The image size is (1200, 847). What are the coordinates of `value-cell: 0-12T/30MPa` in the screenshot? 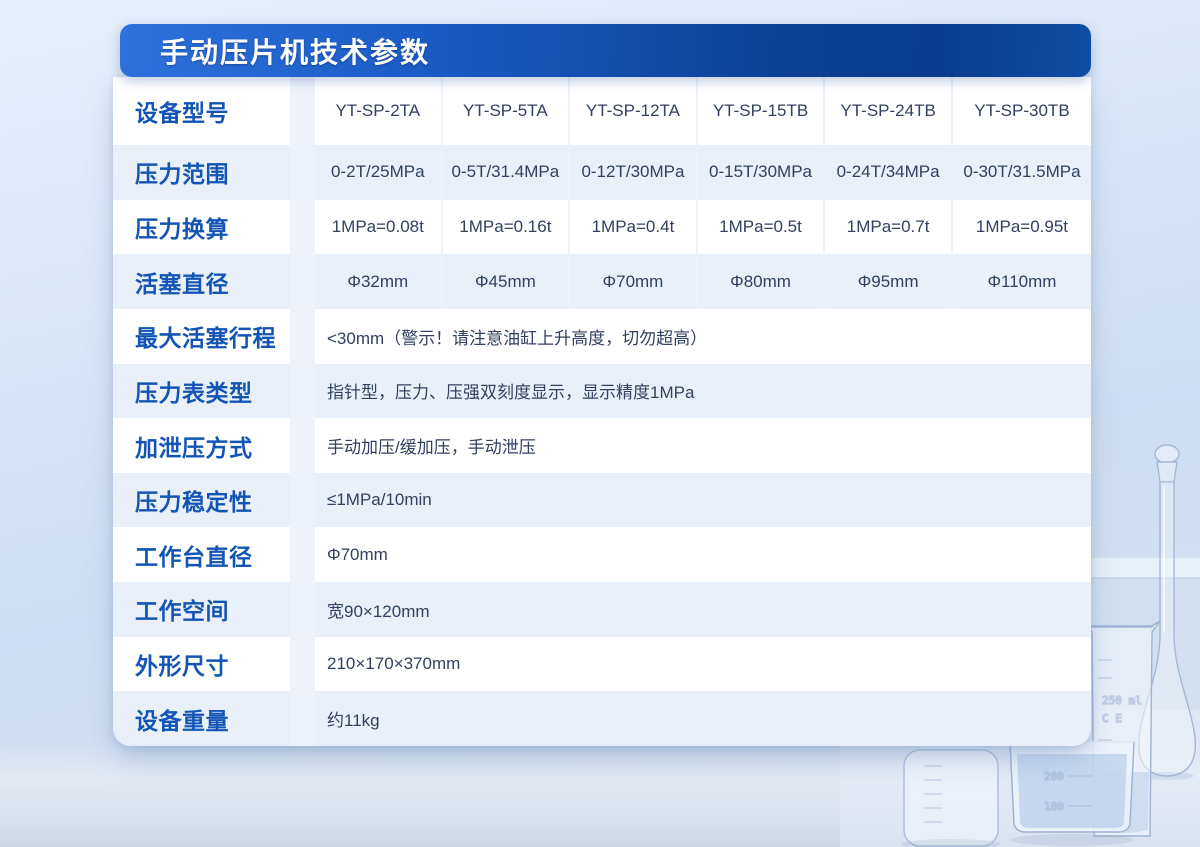 It's located at (632, 172).